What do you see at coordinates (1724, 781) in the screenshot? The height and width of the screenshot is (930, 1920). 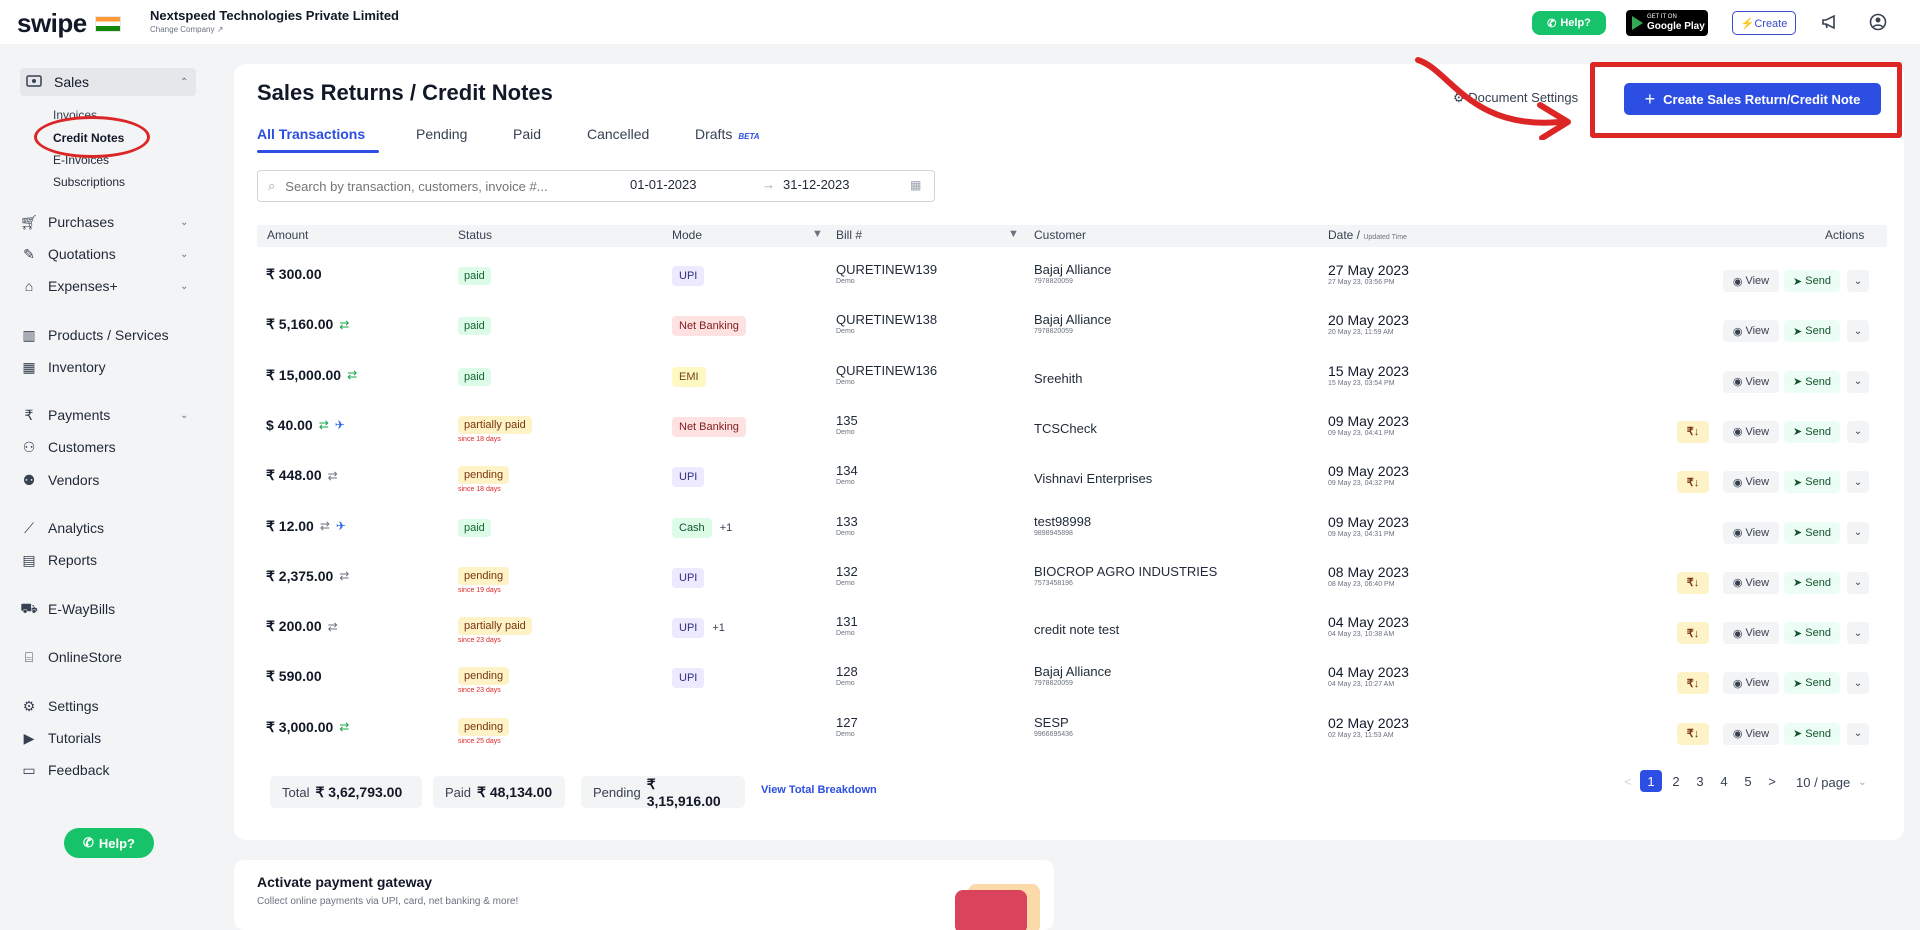 I see `page-4-button: 4` at bounding box center [1724, 781].